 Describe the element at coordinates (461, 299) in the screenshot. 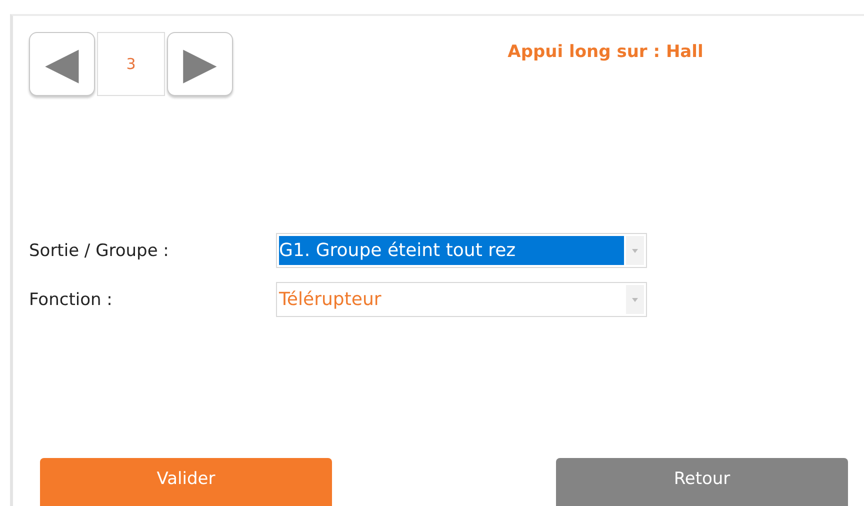

I see `dropdown: Télérupteur` at that location.